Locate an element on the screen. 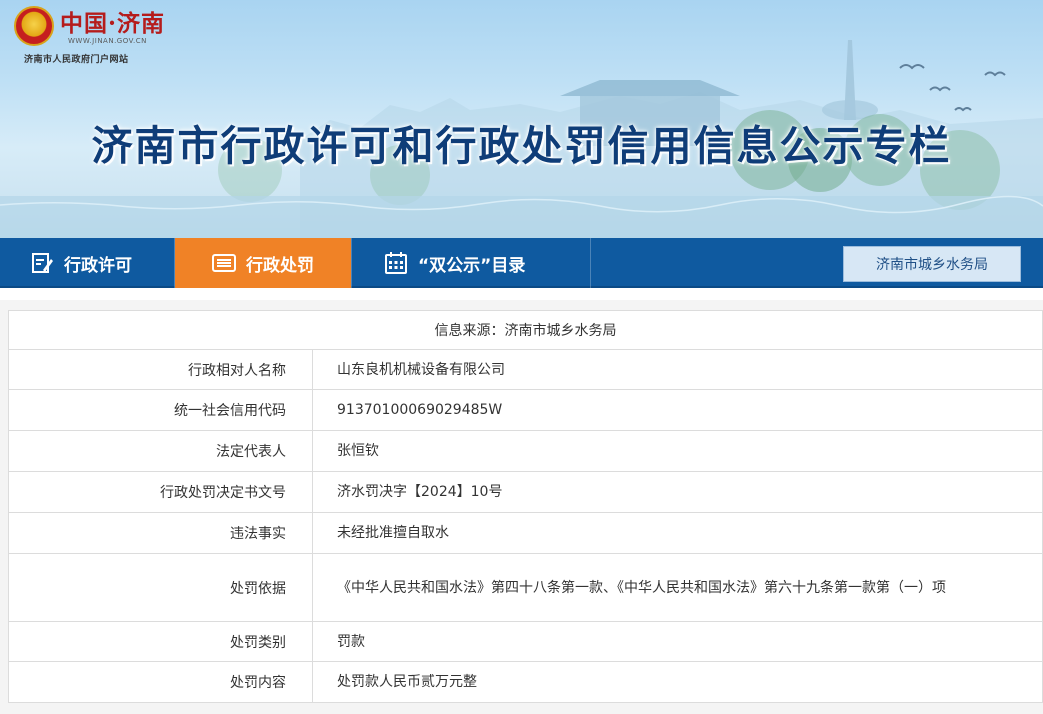 Image resolution: width=1043 pixels, height=714 pixels. logo-url: WWW.JINAN.GOV.CN is located at coordinates (107, 41).